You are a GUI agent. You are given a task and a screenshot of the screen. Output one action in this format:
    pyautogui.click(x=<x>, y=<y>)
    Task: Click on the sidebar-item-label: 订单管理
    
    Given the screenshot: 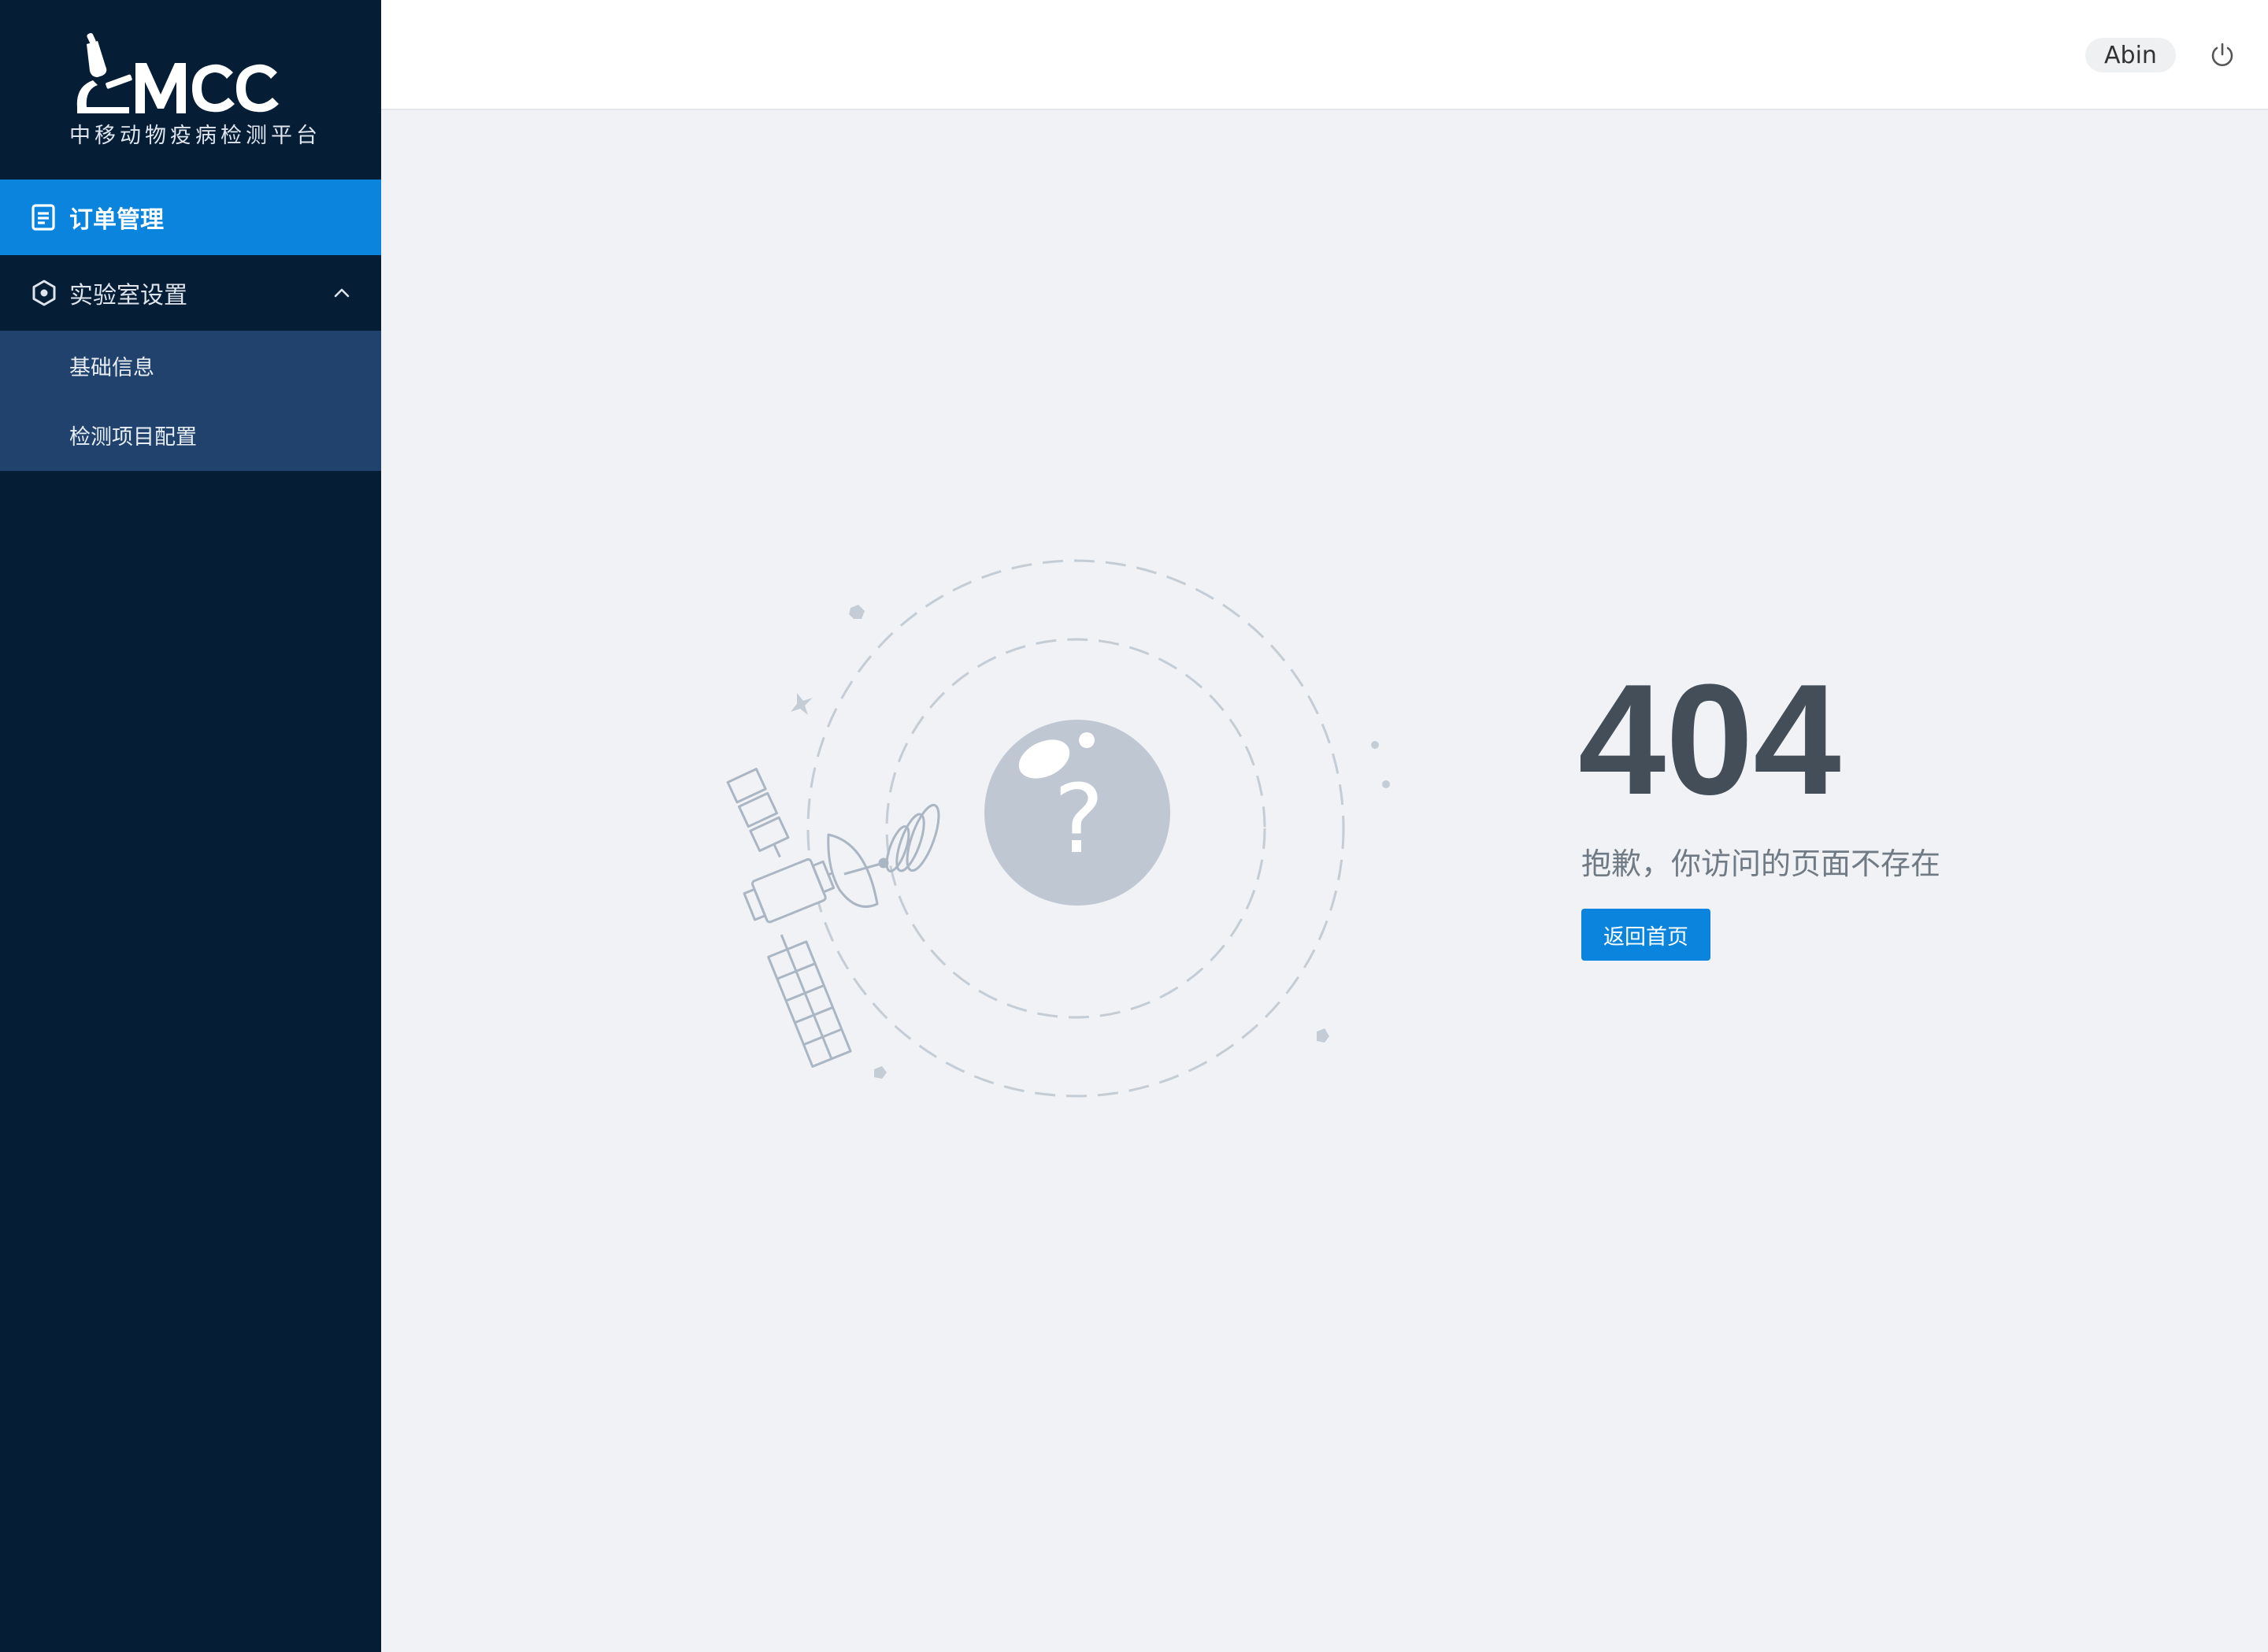 What is the action you would take?
    pyautogui.click(x=116, y=220)
    